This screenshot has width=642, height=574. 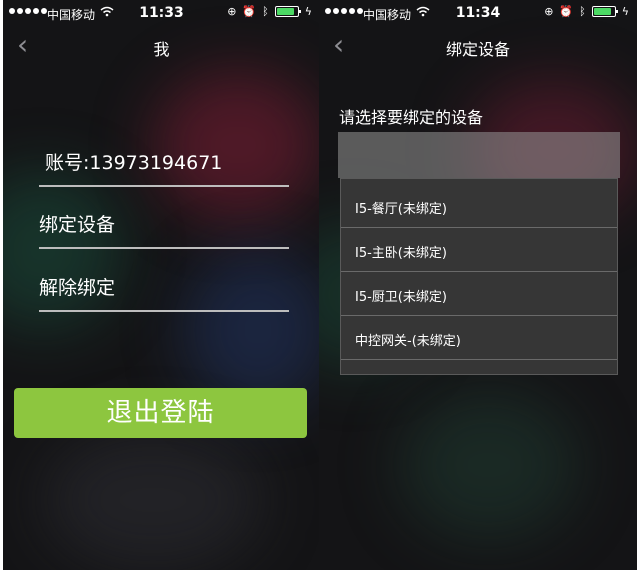 What do you see at coordinates (411, 117) in the screenshot?
I see `select-device-prompt: 请选择要绑定的设备` at bounding box center [411, 117].